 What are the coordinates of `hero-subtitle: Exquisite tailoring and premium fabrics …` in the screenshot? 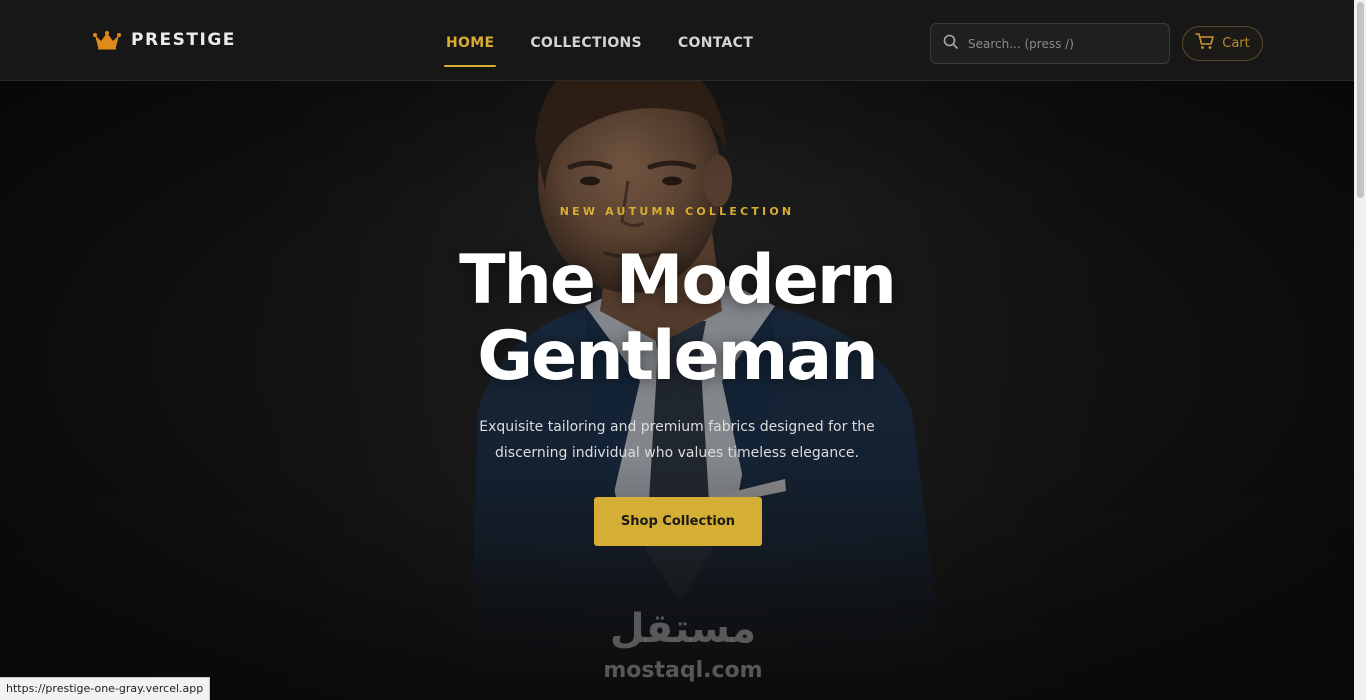 It's located at (677, 440).